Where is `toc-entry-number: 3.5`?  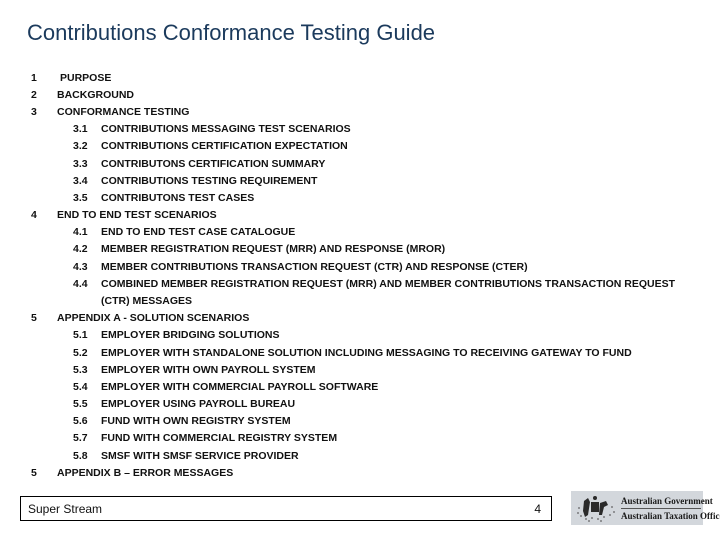
toc-entry-number: 3.5 is located at coordinates (80, 198).